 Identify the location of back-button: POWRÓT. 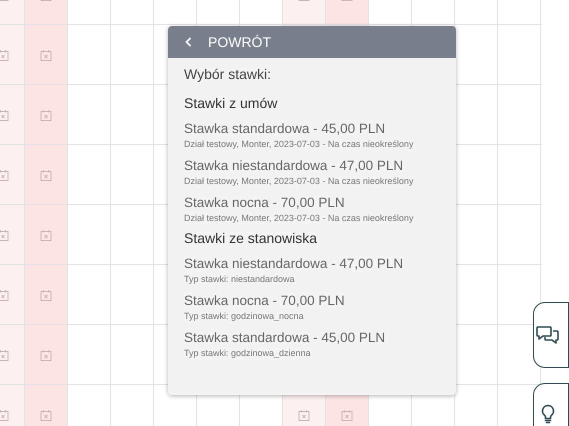
(312, 42).